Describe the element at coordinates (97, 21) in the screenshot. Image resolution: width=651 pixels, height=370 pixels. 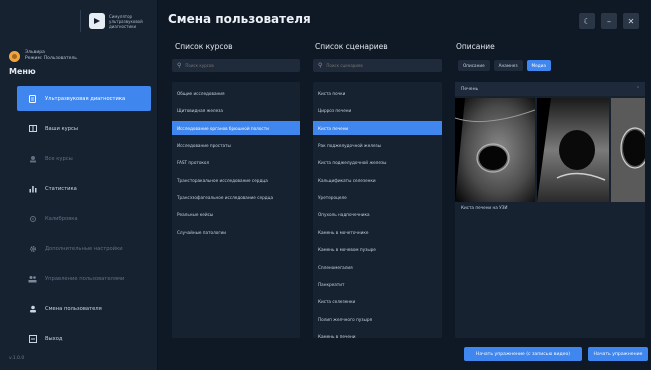
I see `logo-icon` at that location.